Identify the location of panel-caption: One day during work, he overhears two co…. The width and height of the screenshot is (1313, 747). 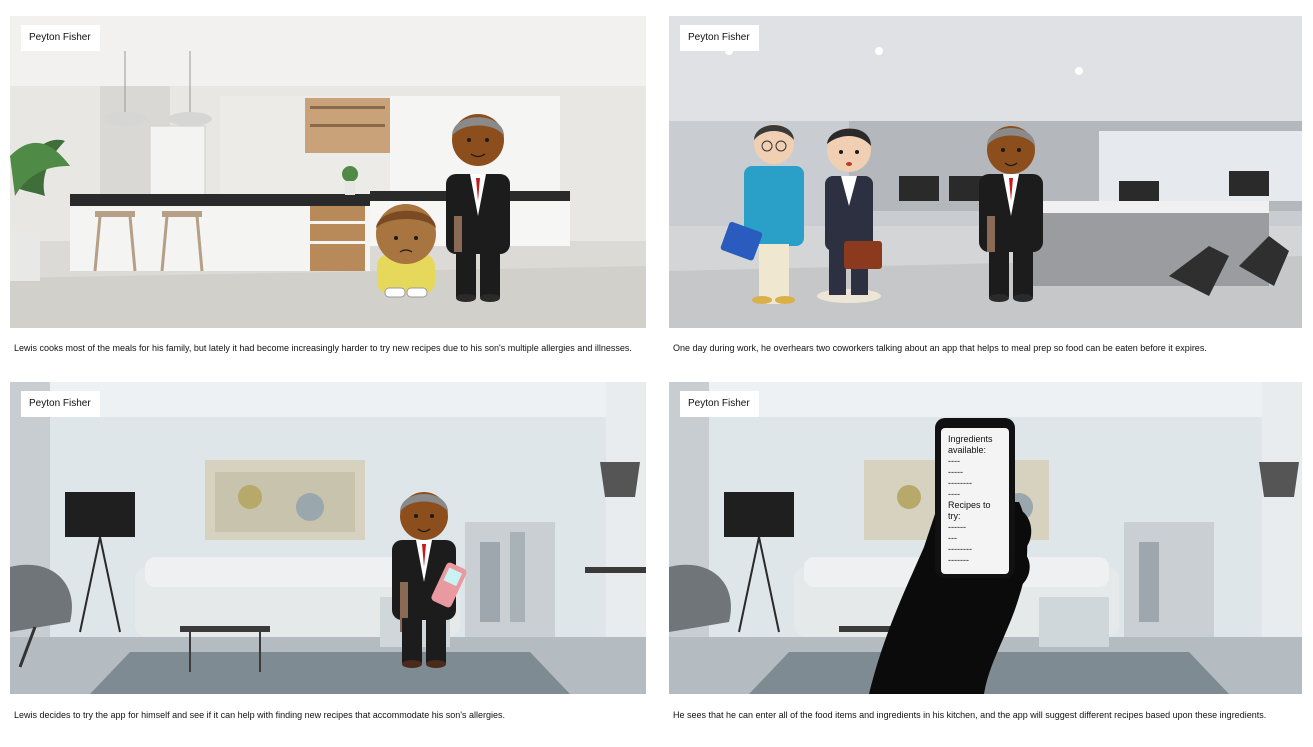
(940, 348).